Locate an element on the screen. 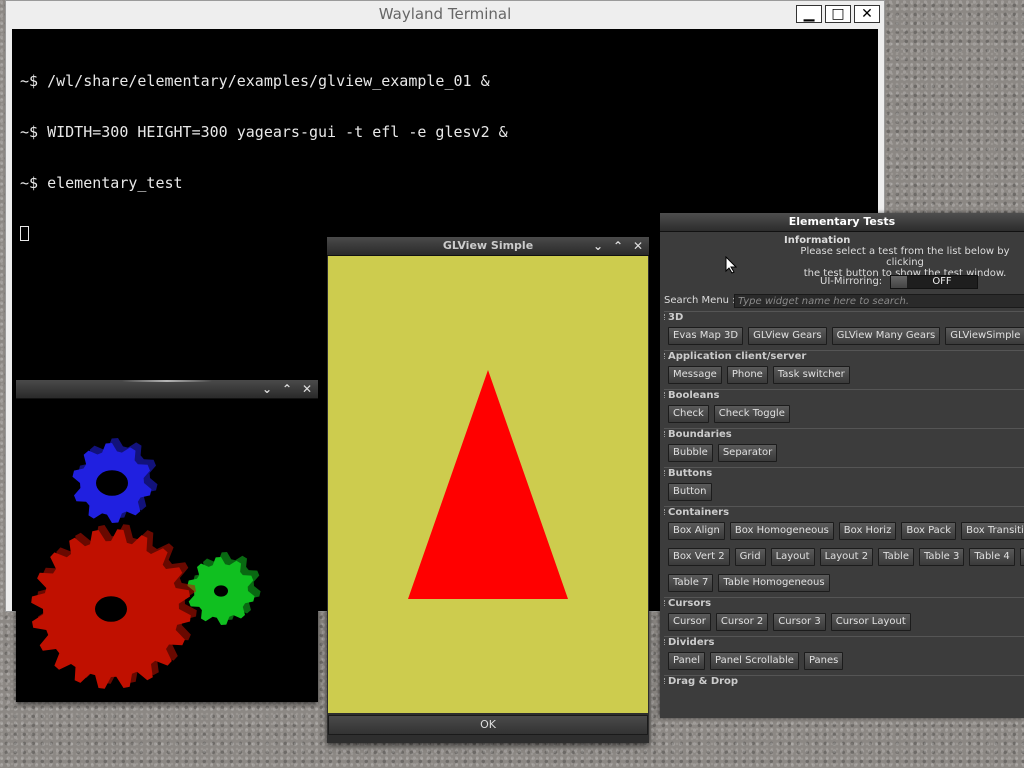 This screenshot has height=768, width=1024. test-button: Table 4 is located at coordinates (992, 557).